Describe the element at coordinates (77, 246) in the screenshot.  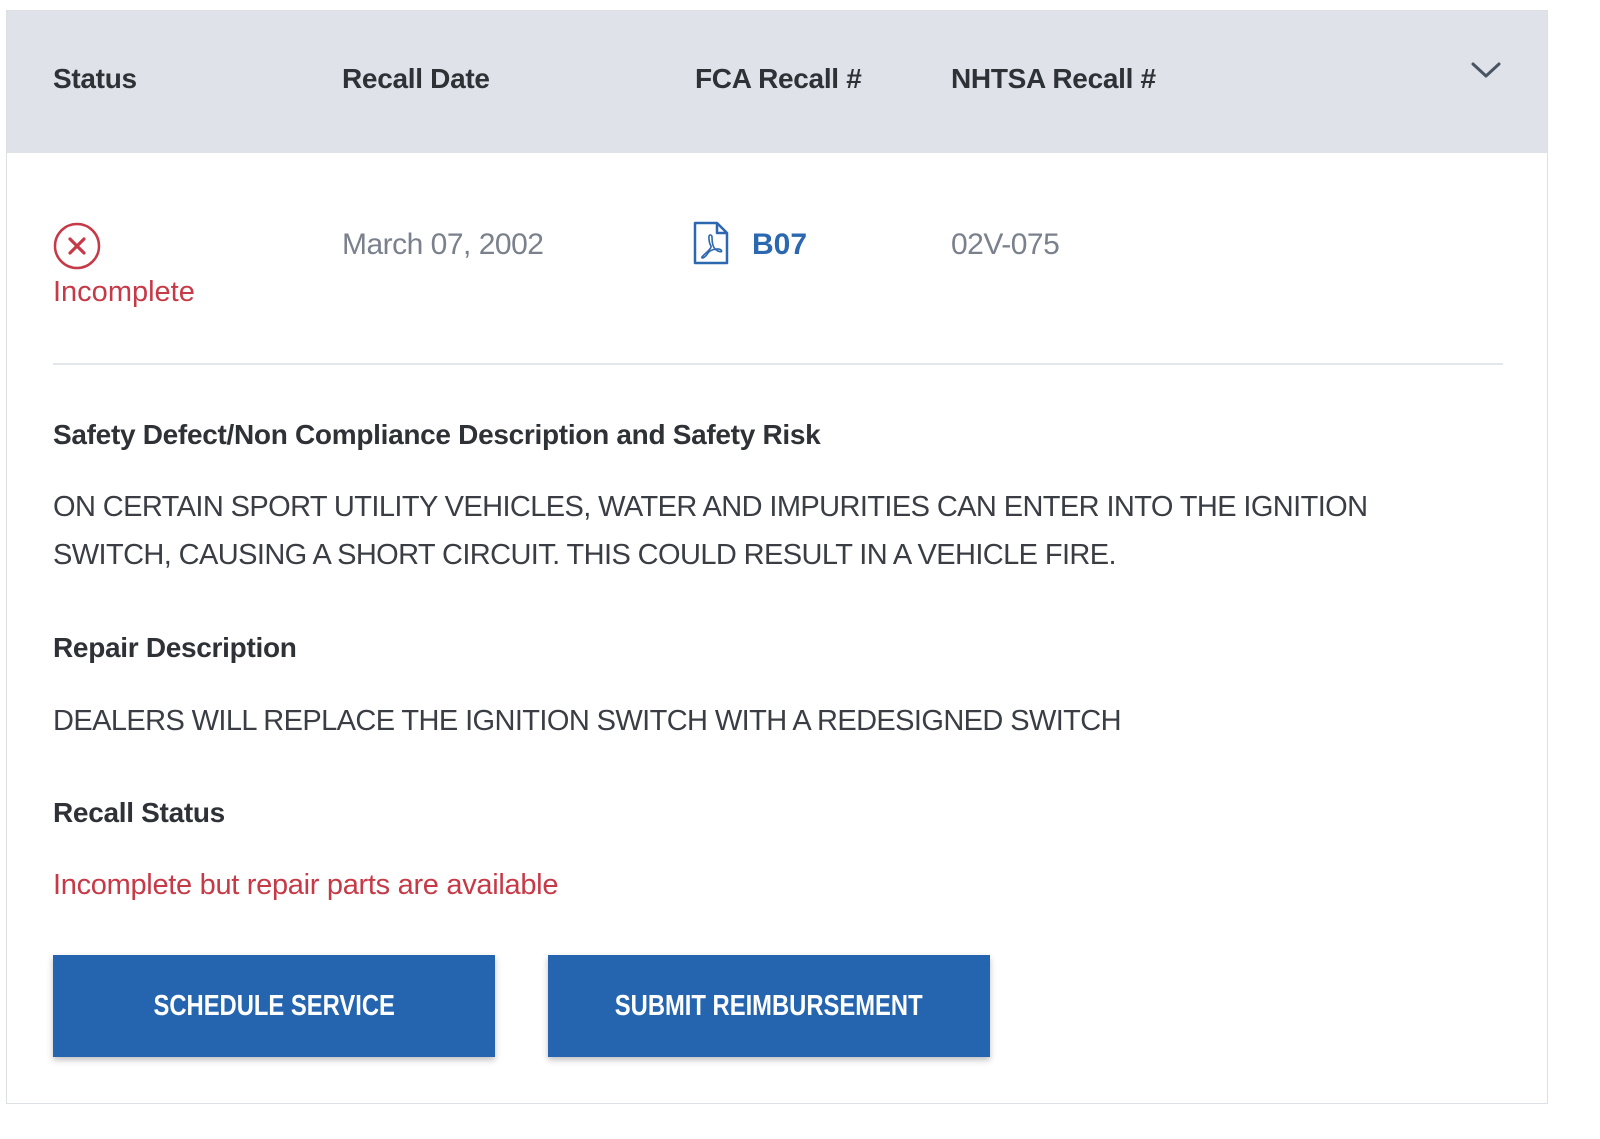
I see `x-circle-icon` at that location.